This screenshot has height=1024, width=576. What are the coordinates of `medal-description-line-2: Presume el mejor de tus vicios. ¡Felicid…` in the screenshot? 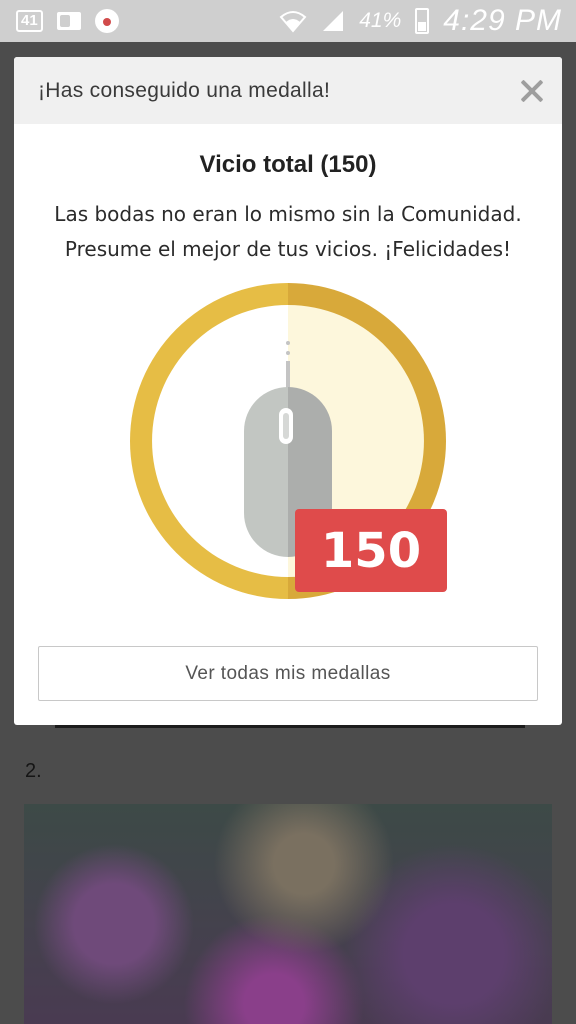 It's located at (288, 249).